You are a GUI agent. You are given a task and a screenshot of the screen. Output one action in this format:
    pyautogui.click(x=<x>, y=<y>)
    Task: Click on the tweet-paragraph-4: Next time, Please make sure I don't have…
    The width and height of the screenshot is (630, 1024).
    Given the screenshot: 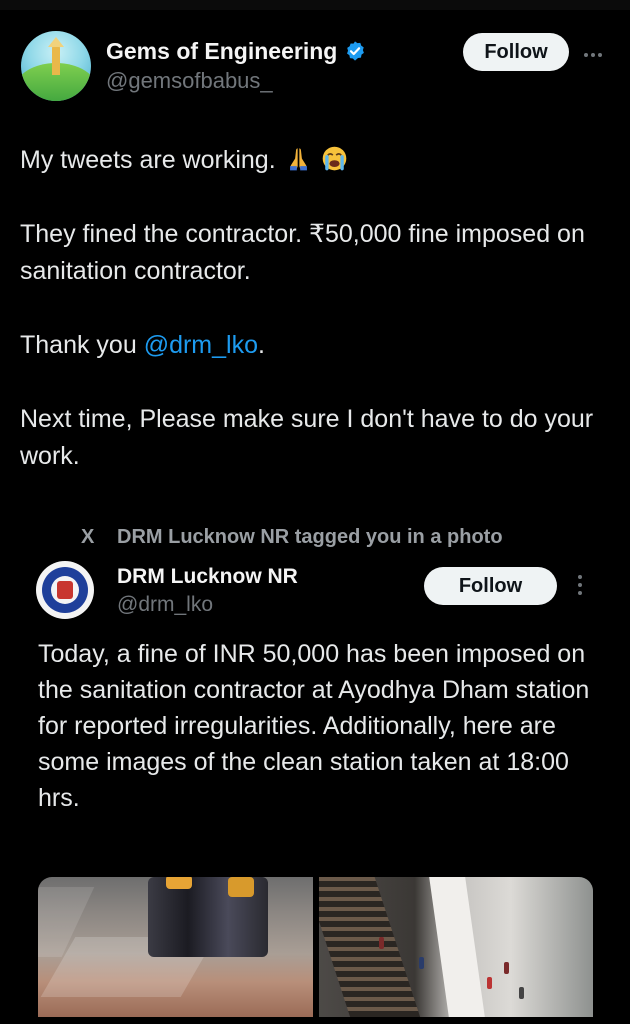 What is the action you would take?
    pyautogui.click(x=307, y=437)
    